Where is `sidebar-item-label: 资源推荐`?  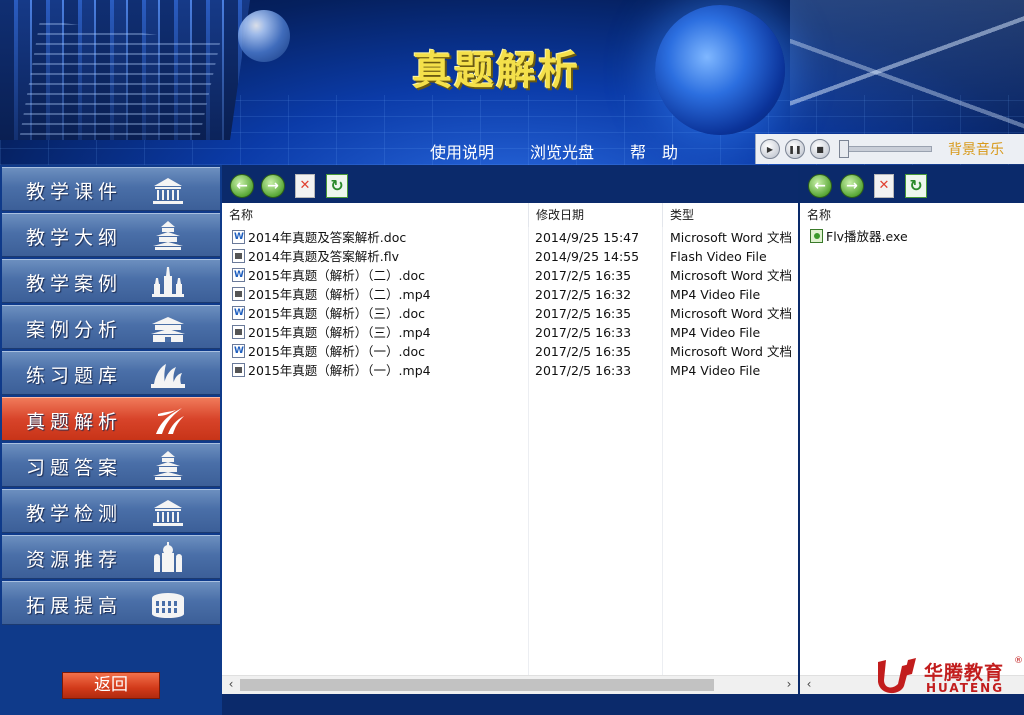
sidebar-item-label: 资源推荐 is located at coordinates (74, 560).